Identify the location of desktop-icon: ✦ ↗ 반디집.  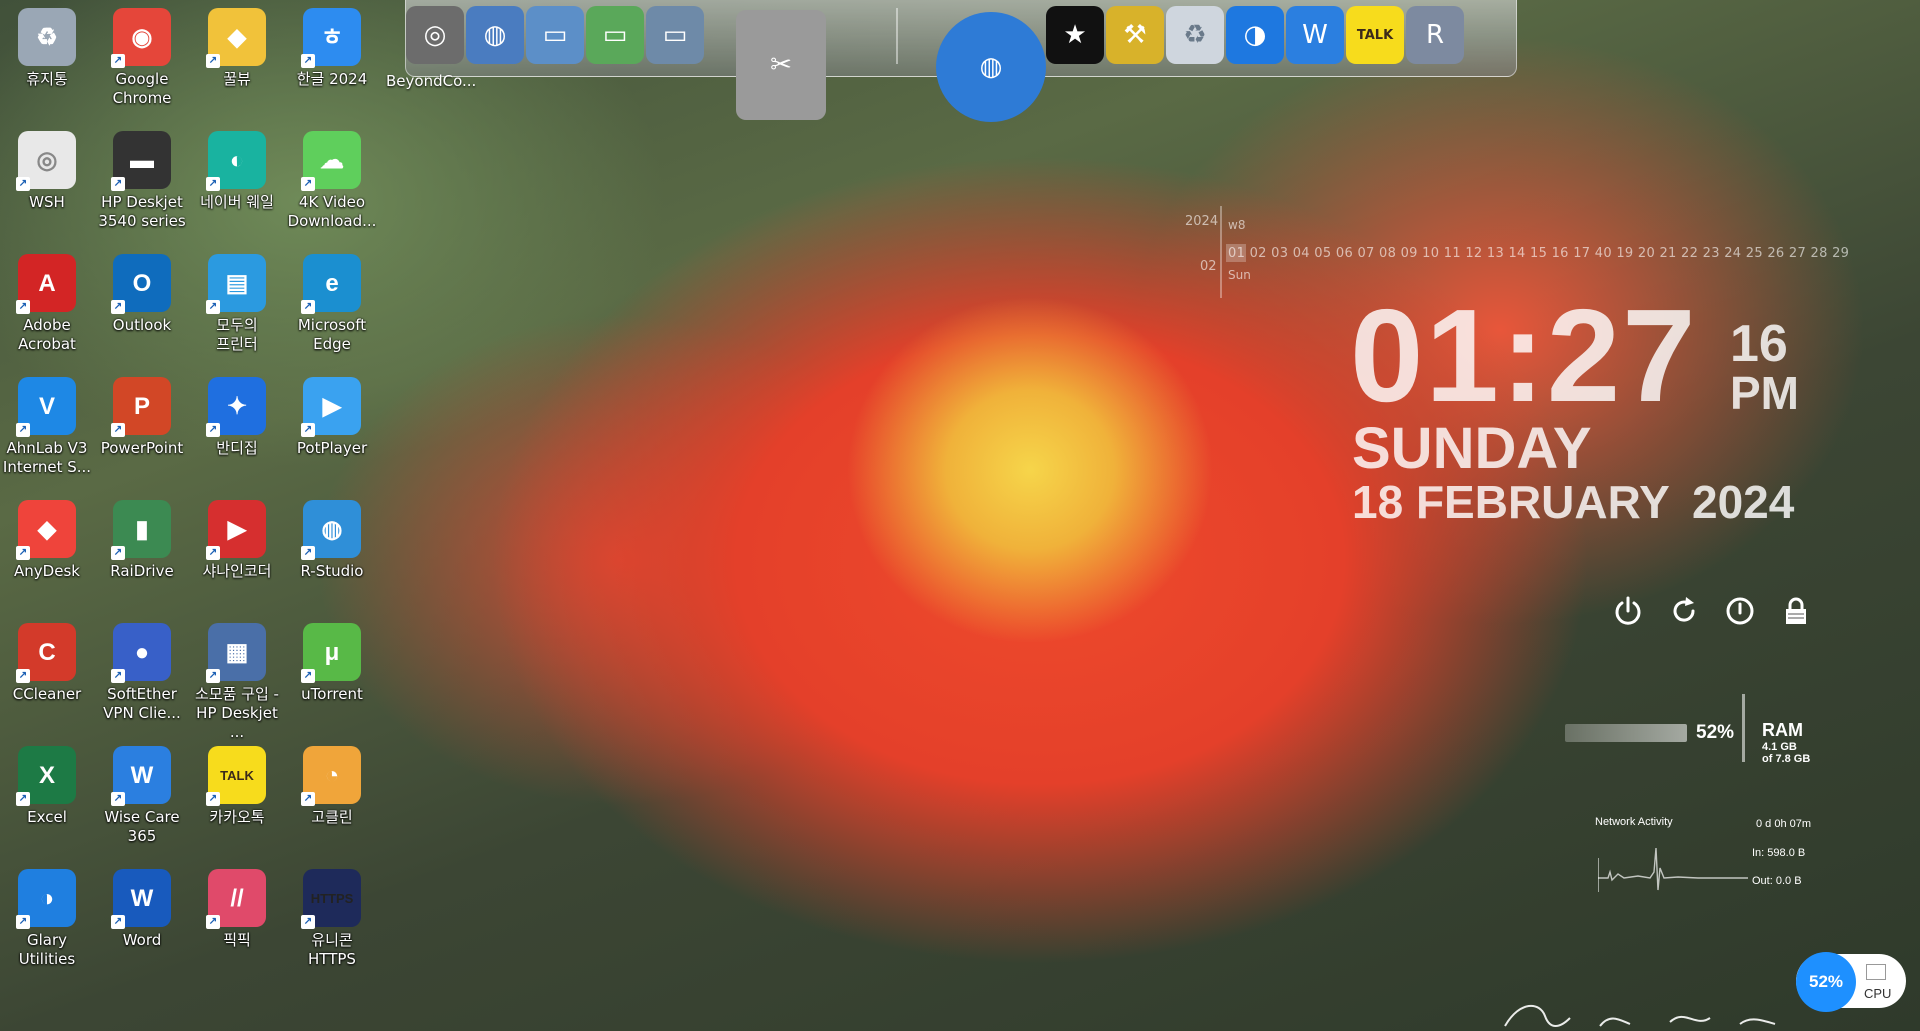
(237, 413).